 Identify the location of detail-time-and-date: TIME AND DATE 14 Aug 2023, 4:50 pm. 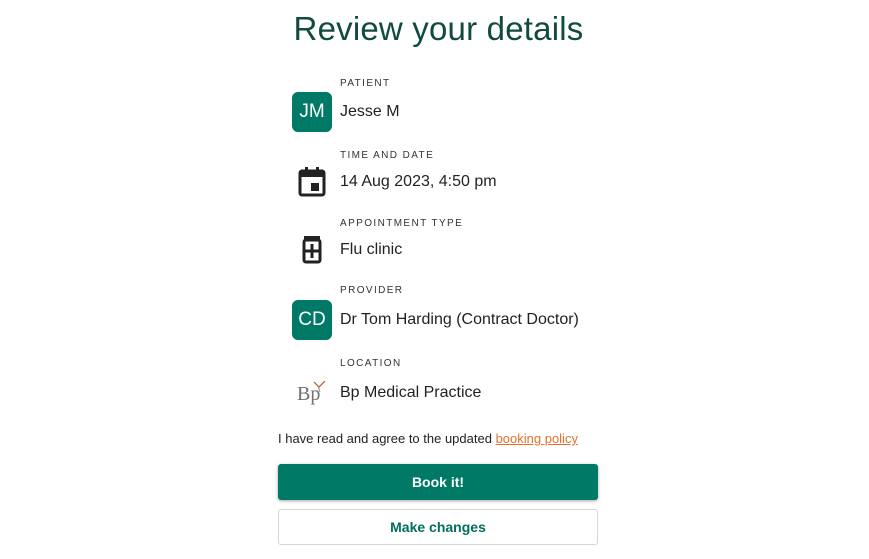
(460, 174).